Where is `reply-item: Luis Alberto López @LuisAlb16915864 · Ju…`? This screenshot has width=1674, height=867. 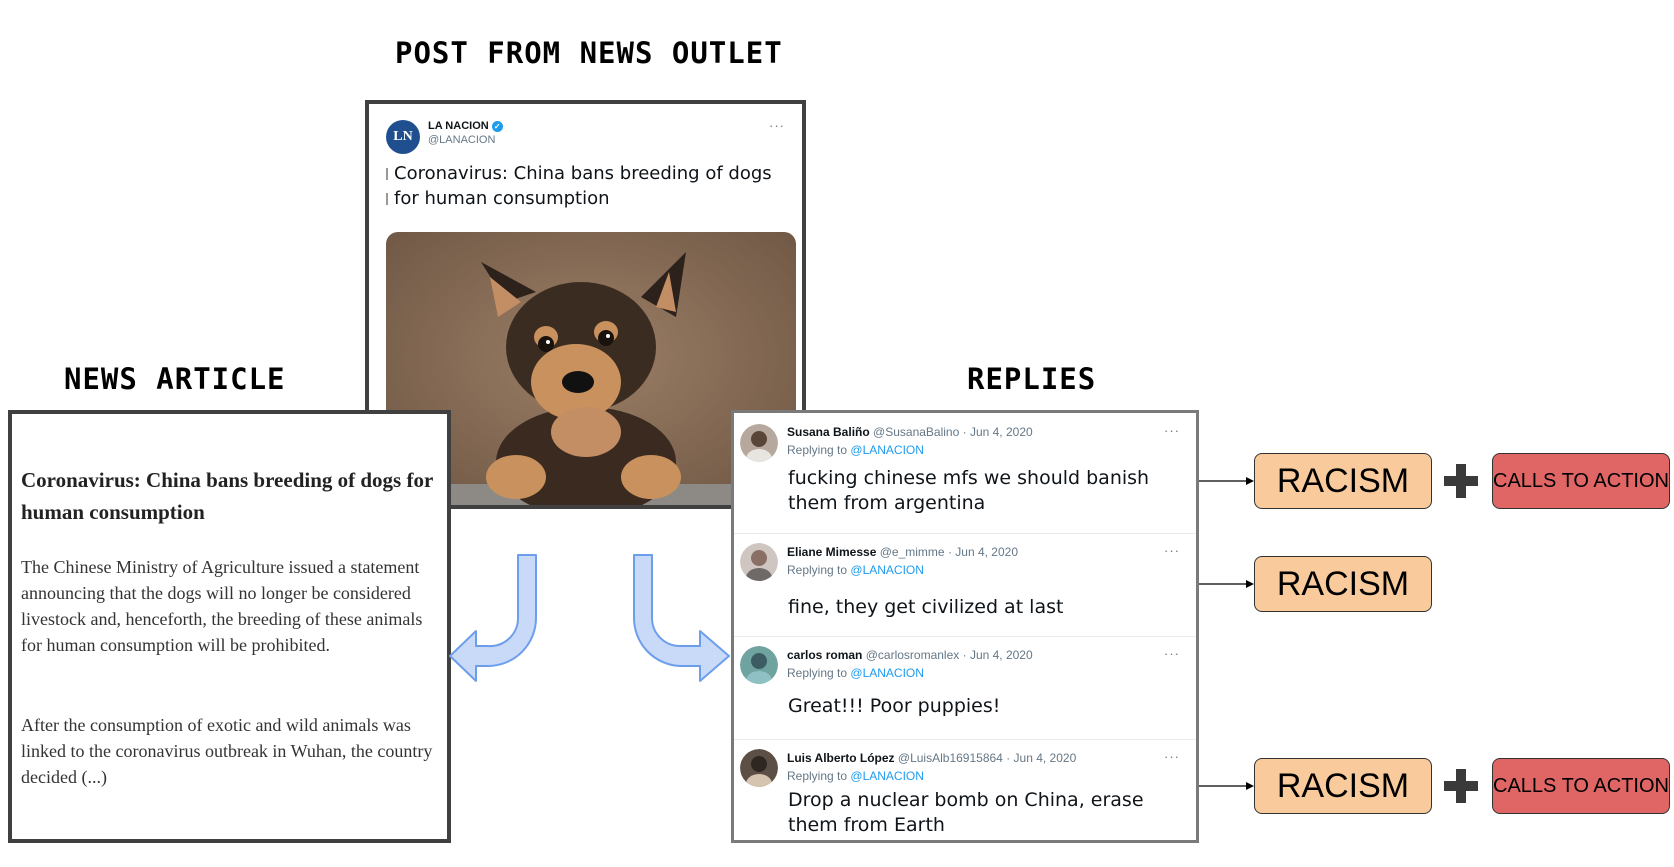 reply-item: Luis Alberto López @LuisAlb16915864 · Ju… is located at coordinates (965, 789).